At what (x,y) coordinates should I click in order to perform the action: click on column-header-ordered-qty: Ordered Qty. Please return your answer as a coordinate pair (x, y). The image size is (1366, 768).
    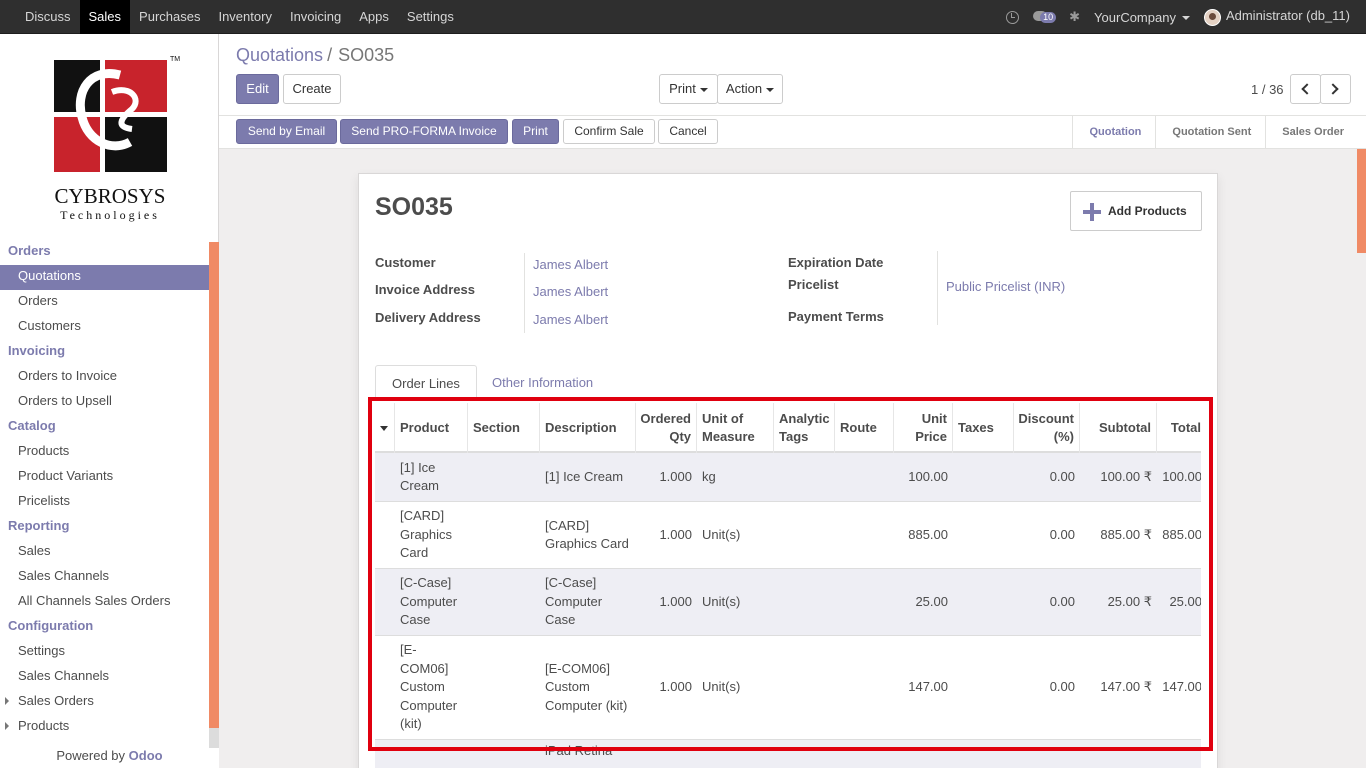
    Looking at the image, I should click on (666, 428).